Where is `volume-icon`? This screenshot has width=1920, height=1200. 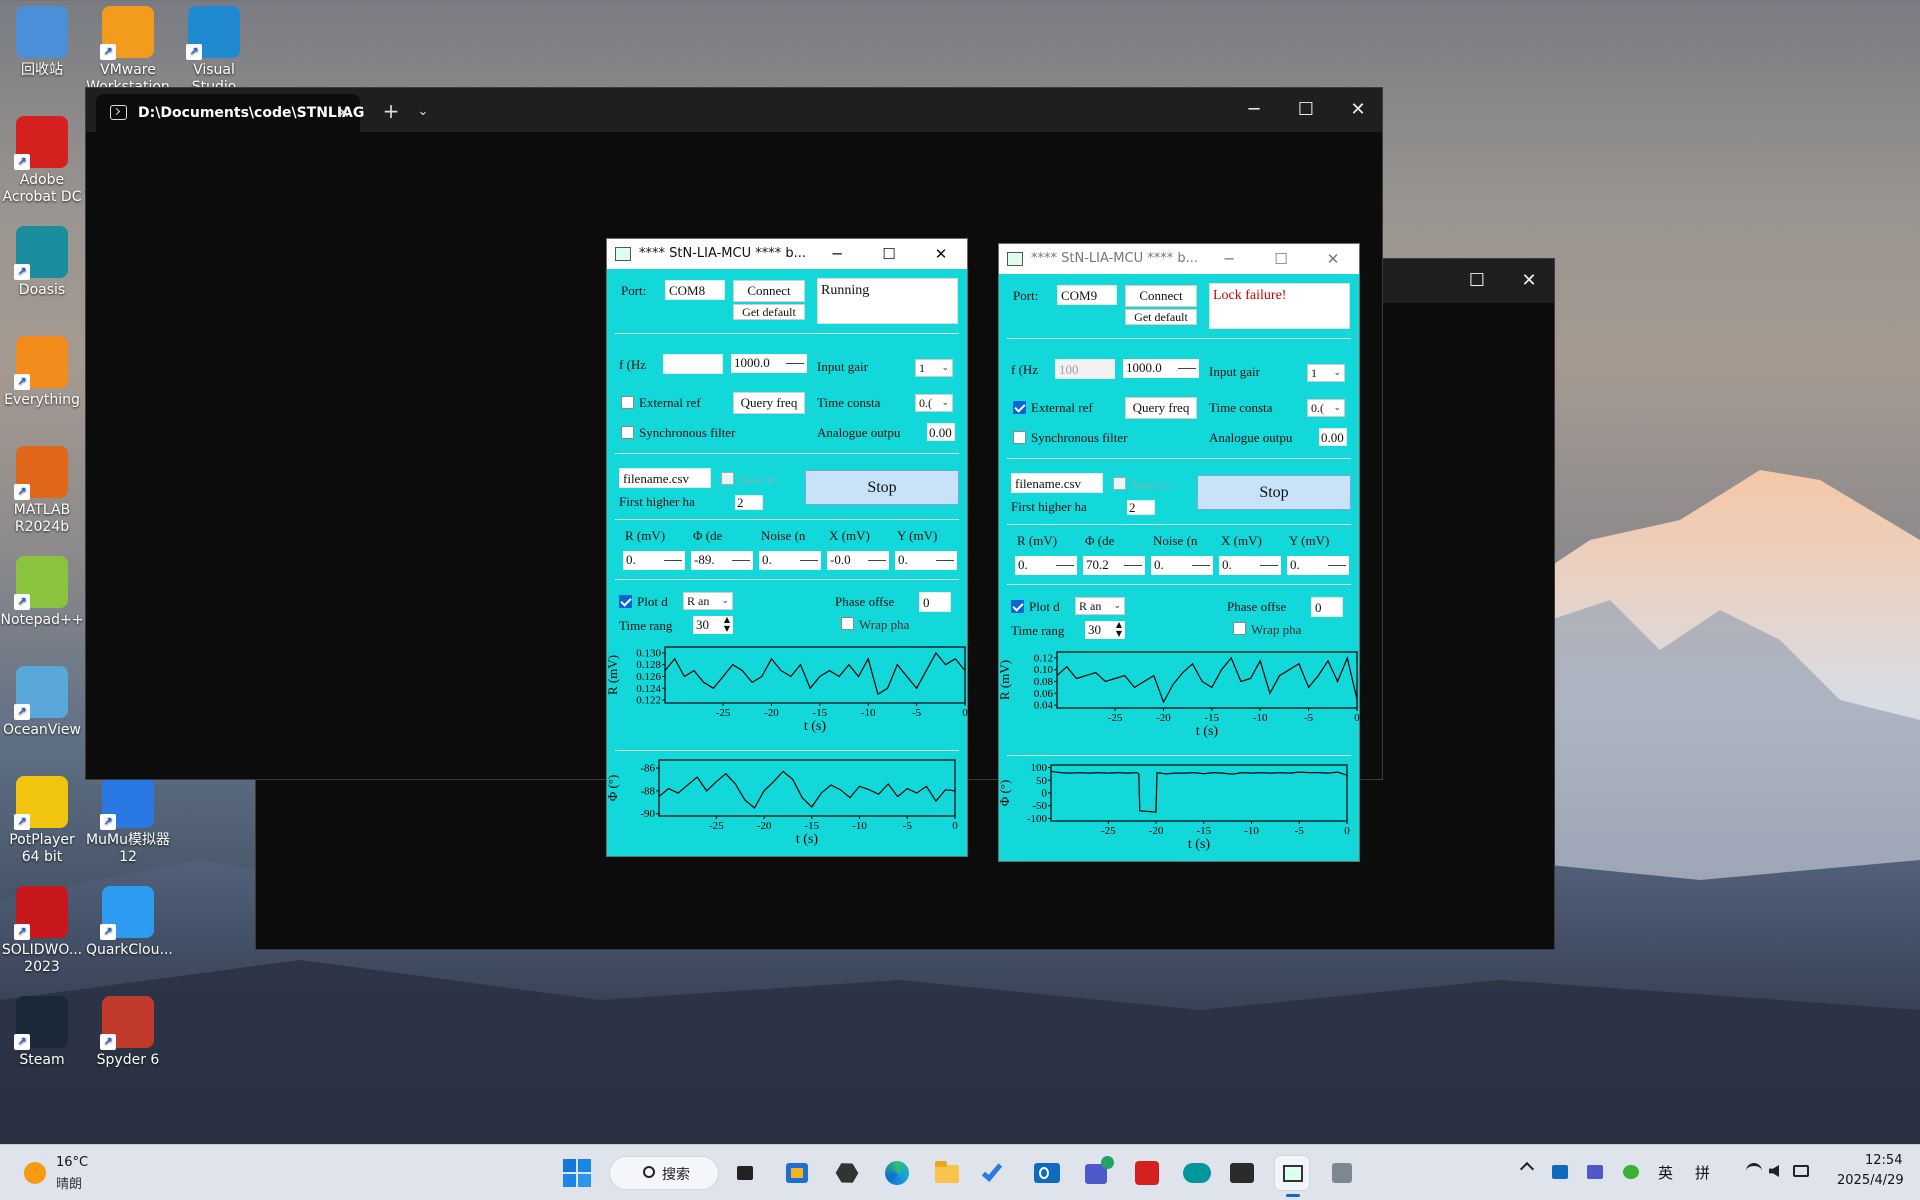
volume-icon is located at coordinates (1774, 1171).